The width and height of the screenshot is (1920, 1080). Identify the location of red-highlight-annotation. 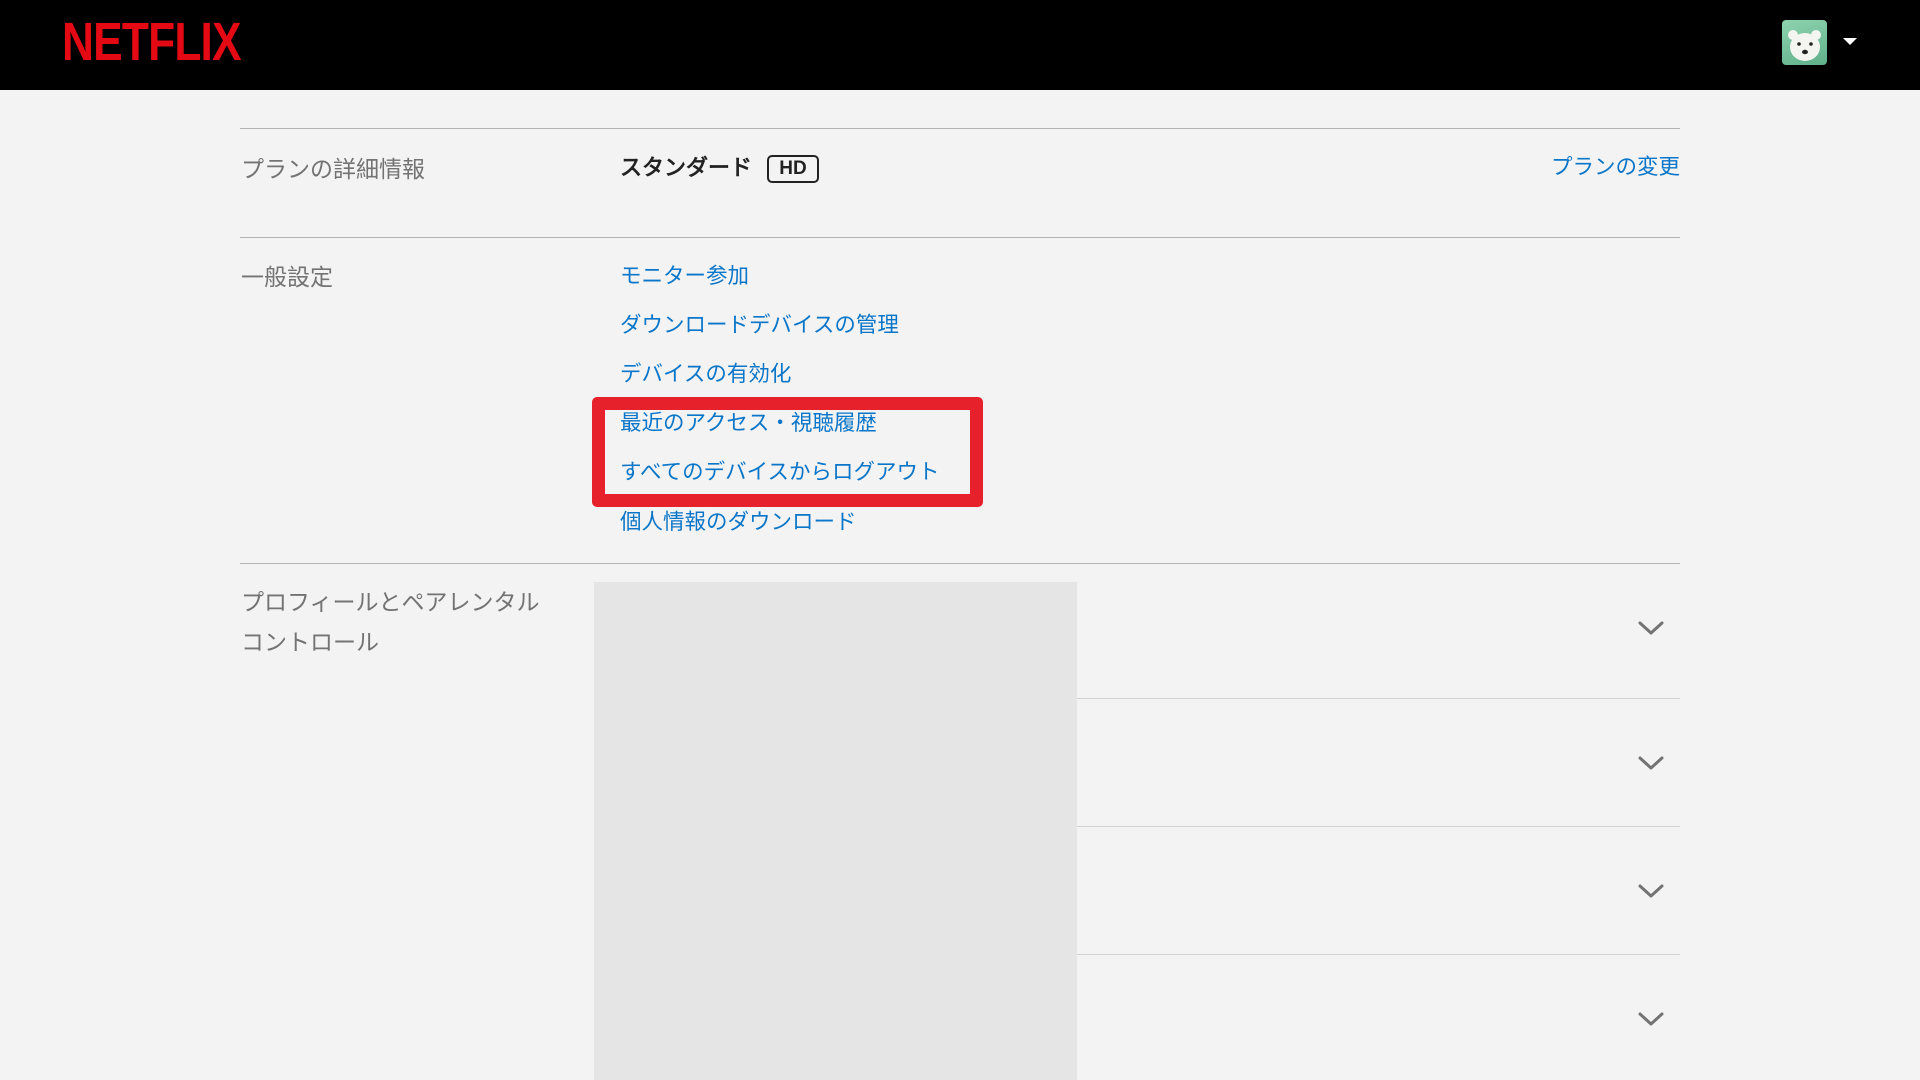
(787, 452).